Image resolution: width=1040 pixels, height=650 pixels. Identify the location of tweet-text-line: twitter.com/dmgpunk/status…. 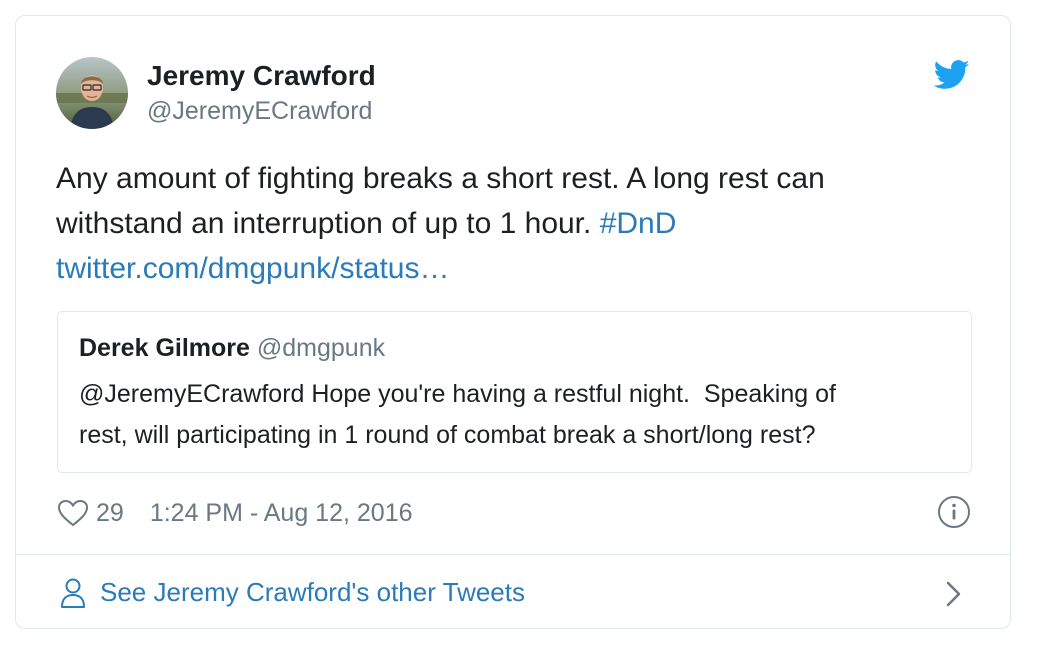
(506, 268).